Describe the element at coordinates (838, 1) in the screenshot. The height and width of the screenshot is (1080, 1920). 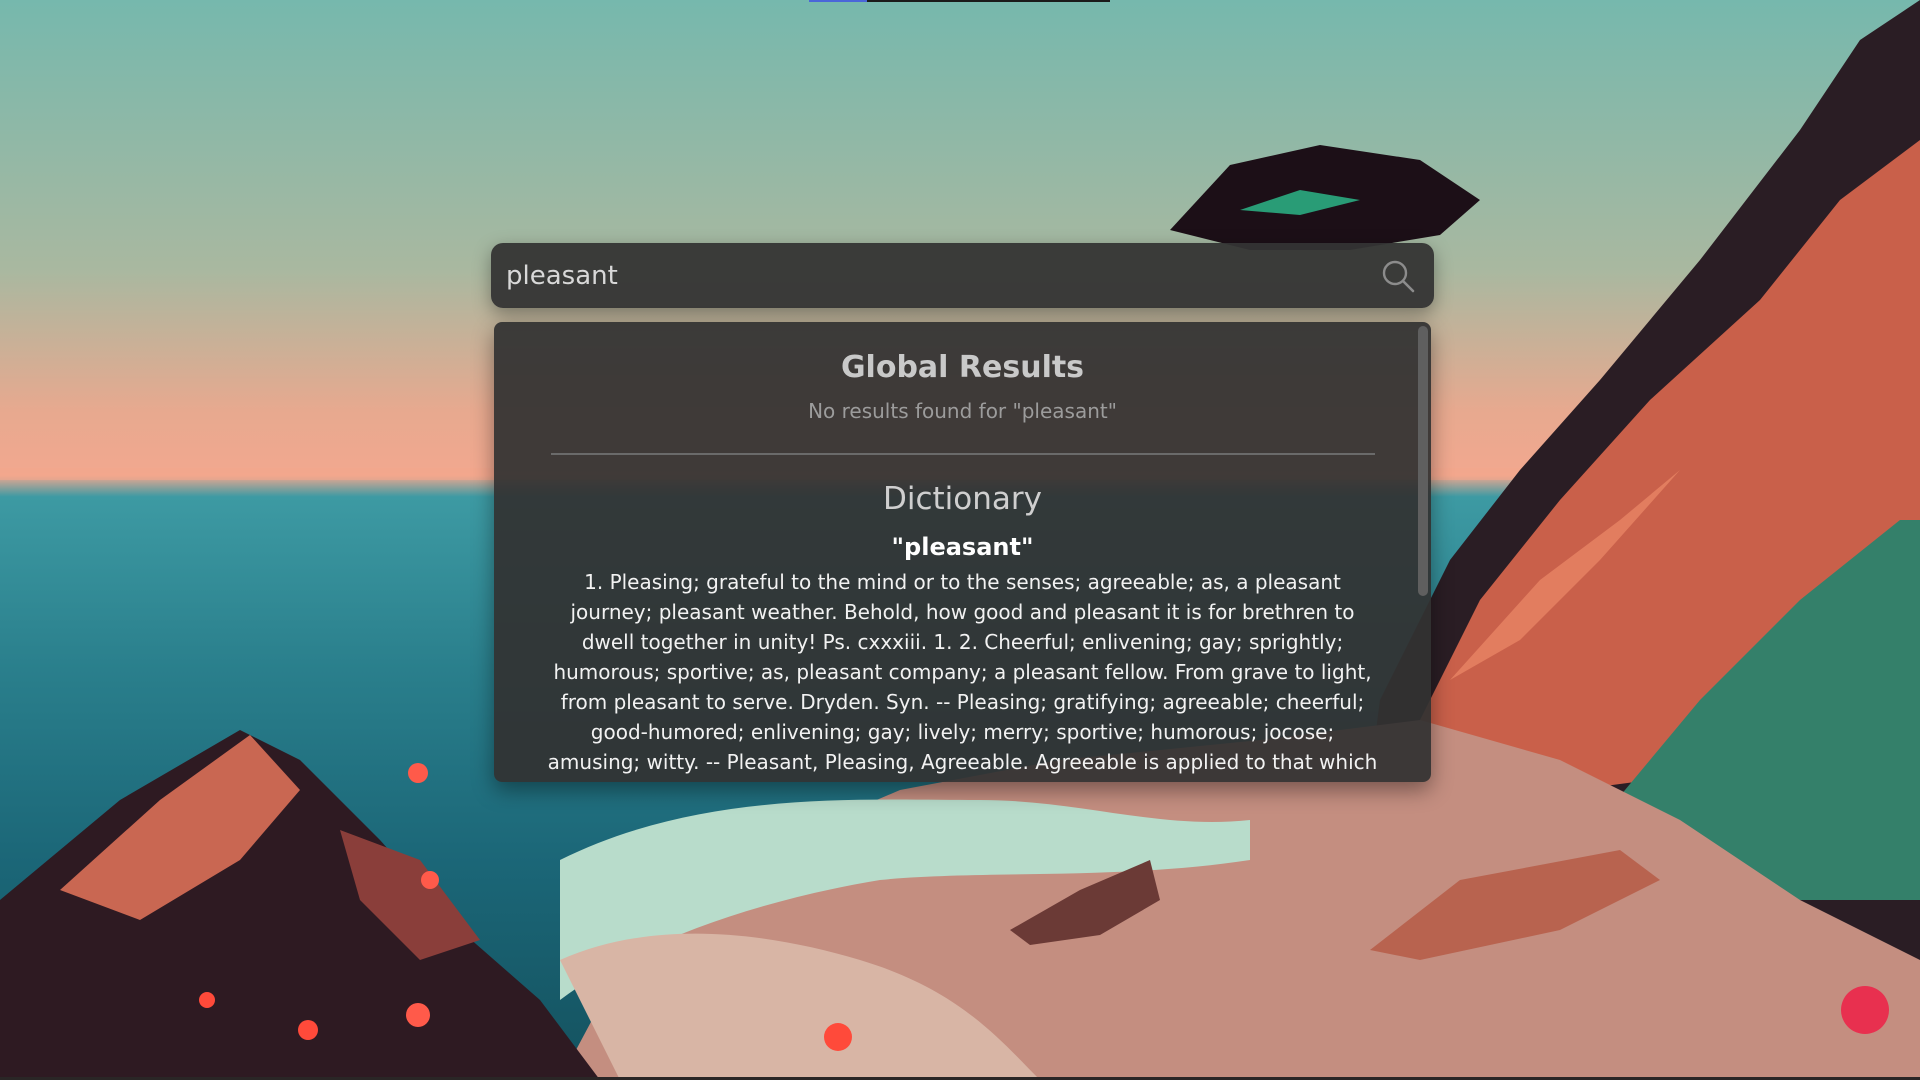
I see `top-progress-accent` at that location.